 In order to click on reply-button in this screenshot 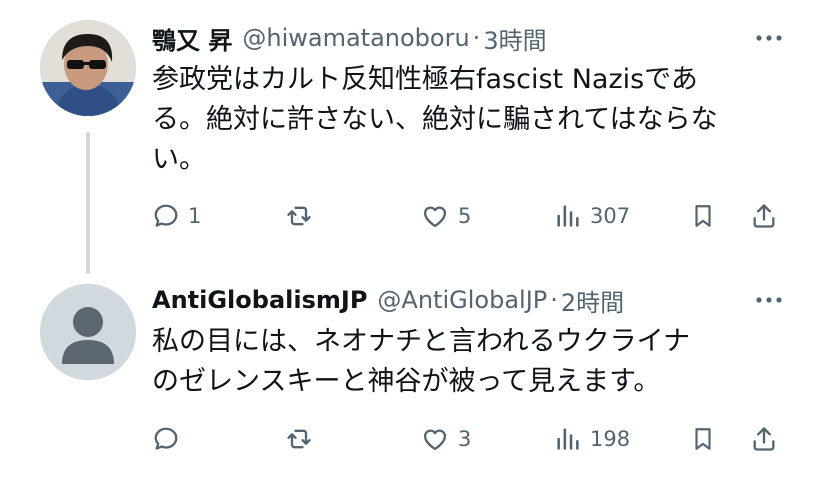, I will do `click(170, 439)`.